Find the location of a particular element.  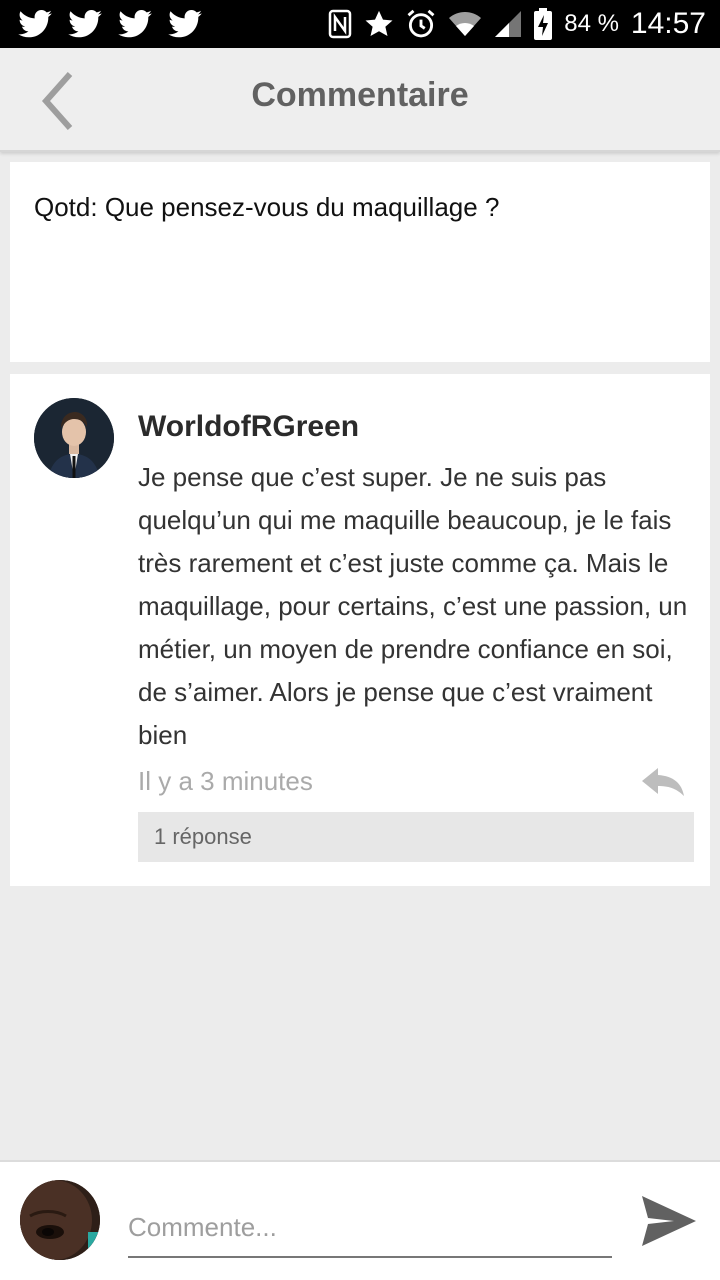

comment-timestamp: Il y a 3 minutes is located at coordinates (225, 781).